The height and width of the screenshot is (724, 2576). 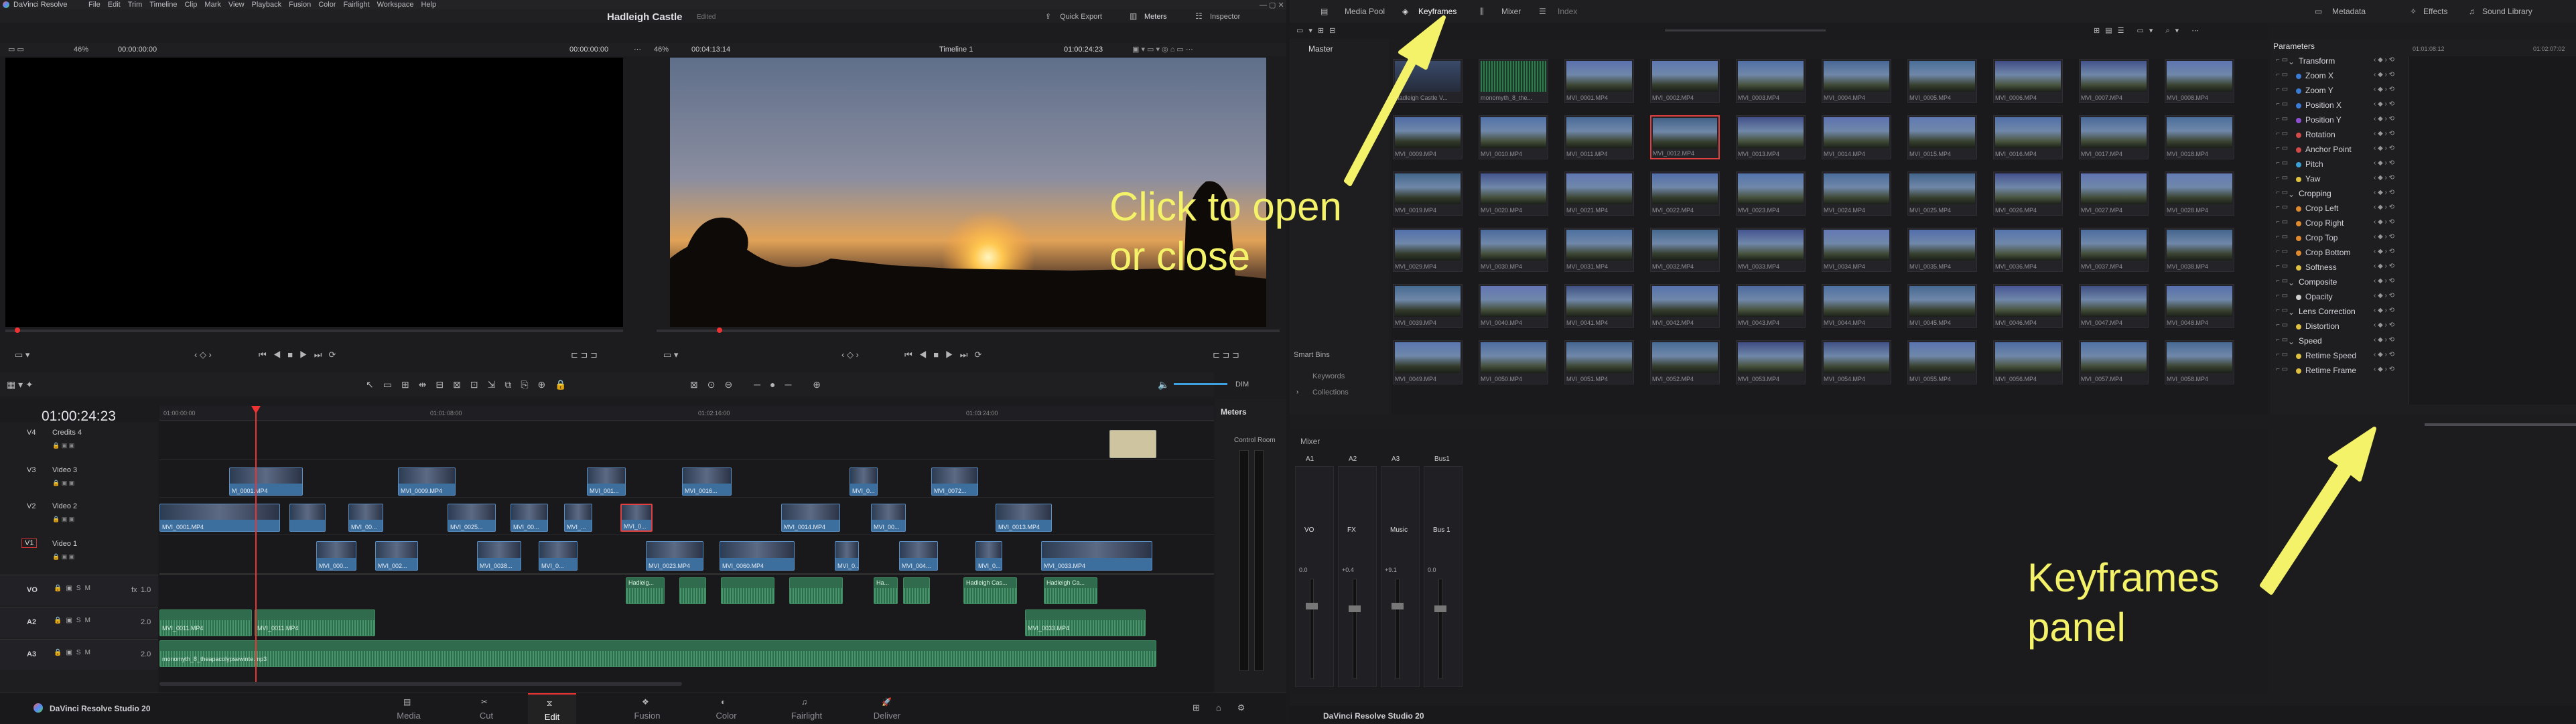 I want to click on menu-item: Timeline, so click(x=163, y=4).